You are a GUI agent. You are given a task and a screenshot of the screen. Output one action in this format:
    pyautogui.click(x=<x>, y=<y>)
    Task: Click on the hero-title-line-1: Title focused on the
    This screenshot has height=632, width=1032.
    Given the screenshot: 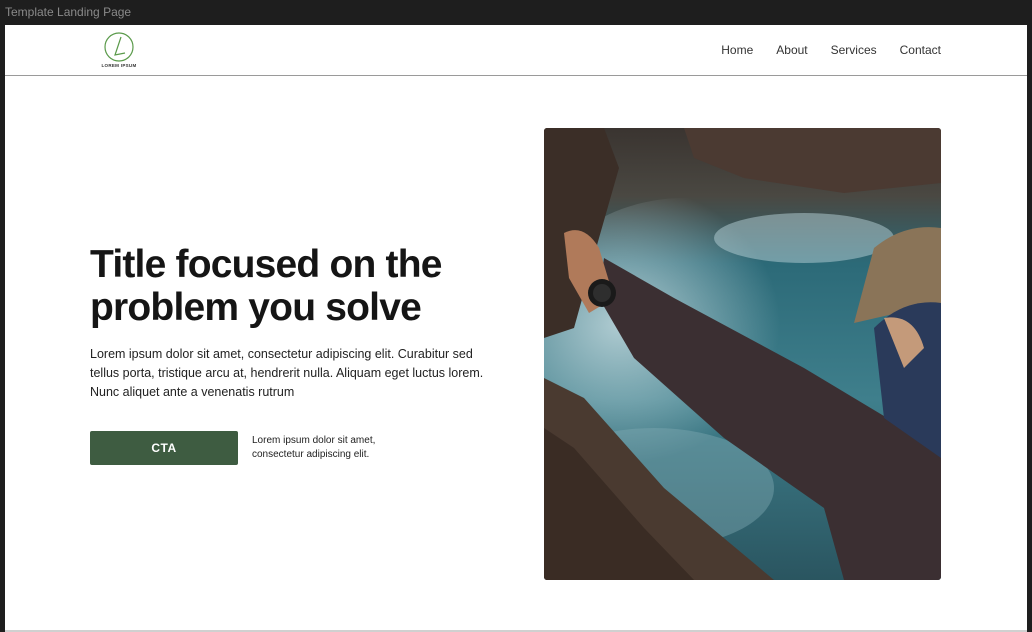 What is the action you would take?
    pyautogui.click(x=266, y=264)
    